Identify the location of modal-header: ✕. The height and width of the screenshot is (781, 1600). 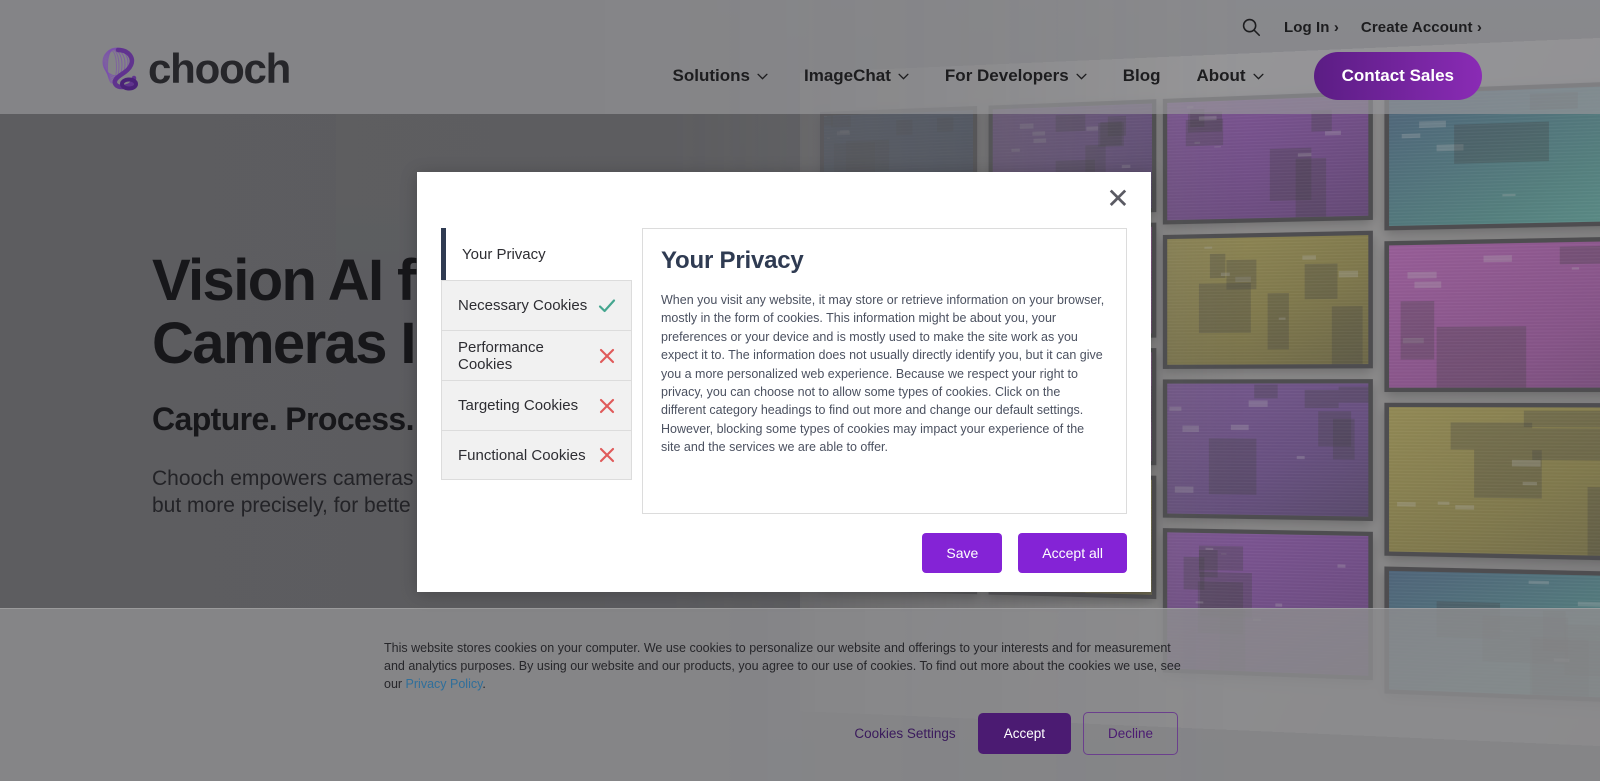
(784, 200).